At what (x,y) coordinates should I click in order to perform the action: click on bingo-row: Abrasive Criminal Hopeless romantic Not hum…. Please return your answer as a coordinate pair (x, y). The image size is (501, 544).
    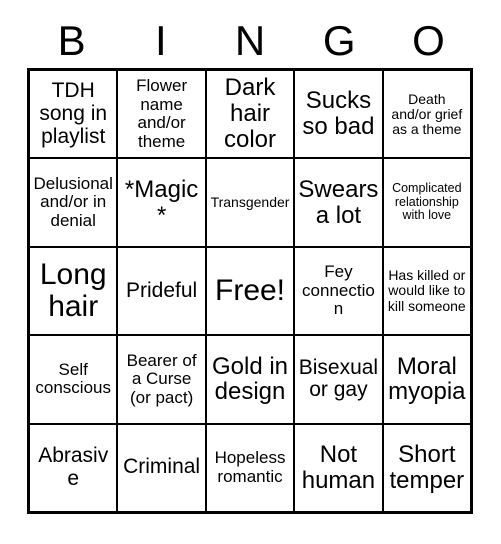
    Looking at the image, I should click on (250, 468).